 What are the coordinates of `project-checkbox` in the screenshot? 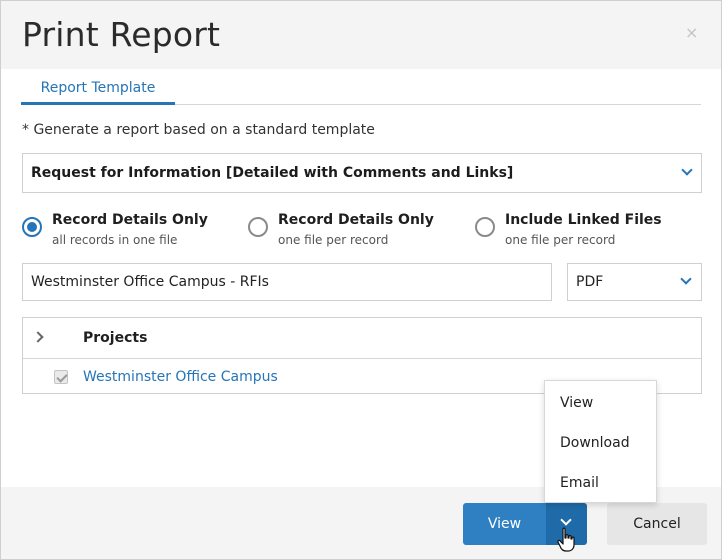 It's located at (61, 377).